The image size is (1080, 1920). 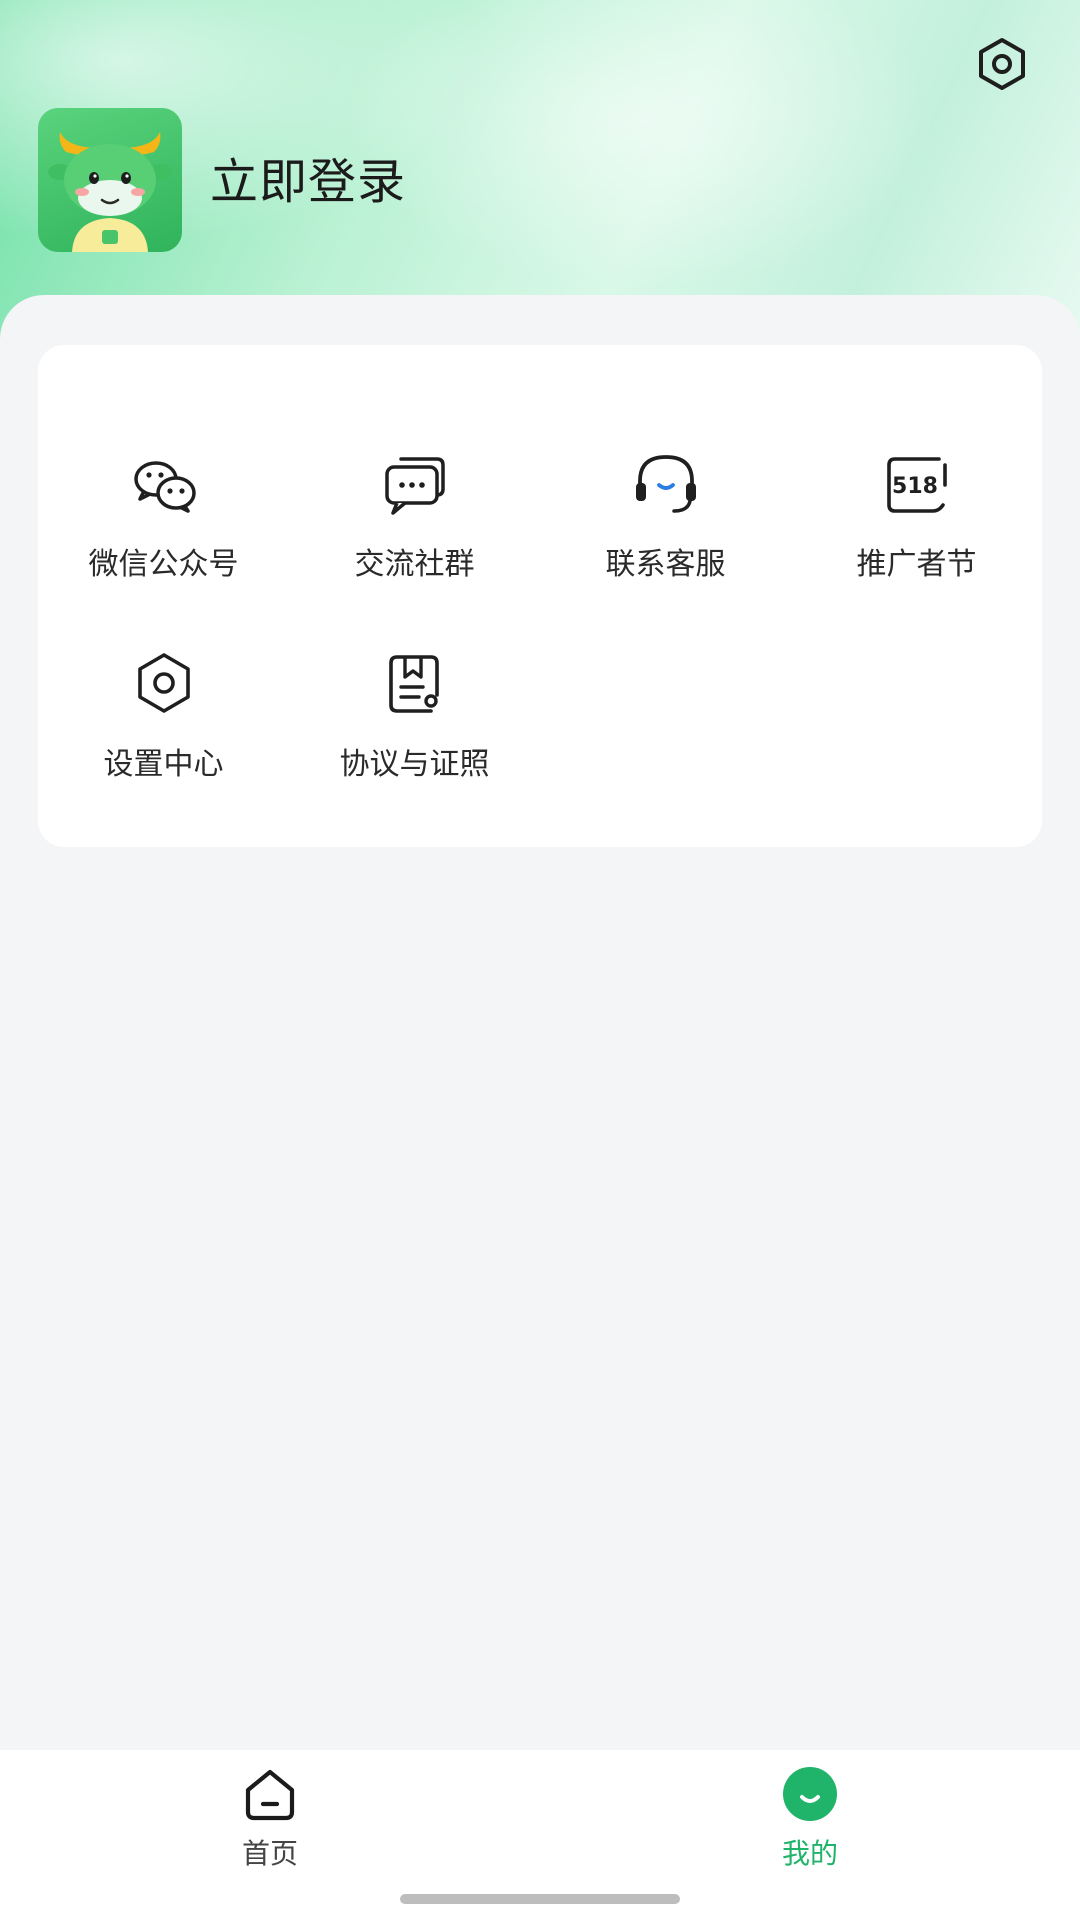 I want to click on menu-item-label: 交流社群, so click(x=414, y=564).